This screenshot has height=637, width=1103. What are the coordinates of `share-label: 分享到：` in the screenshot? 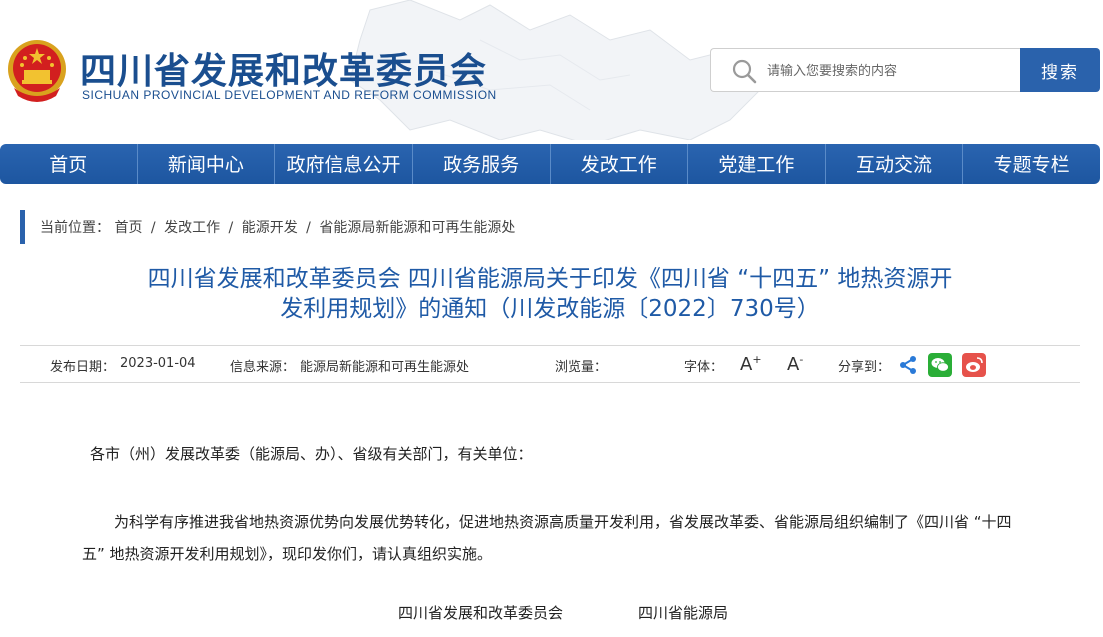 It's located at (864, 367).